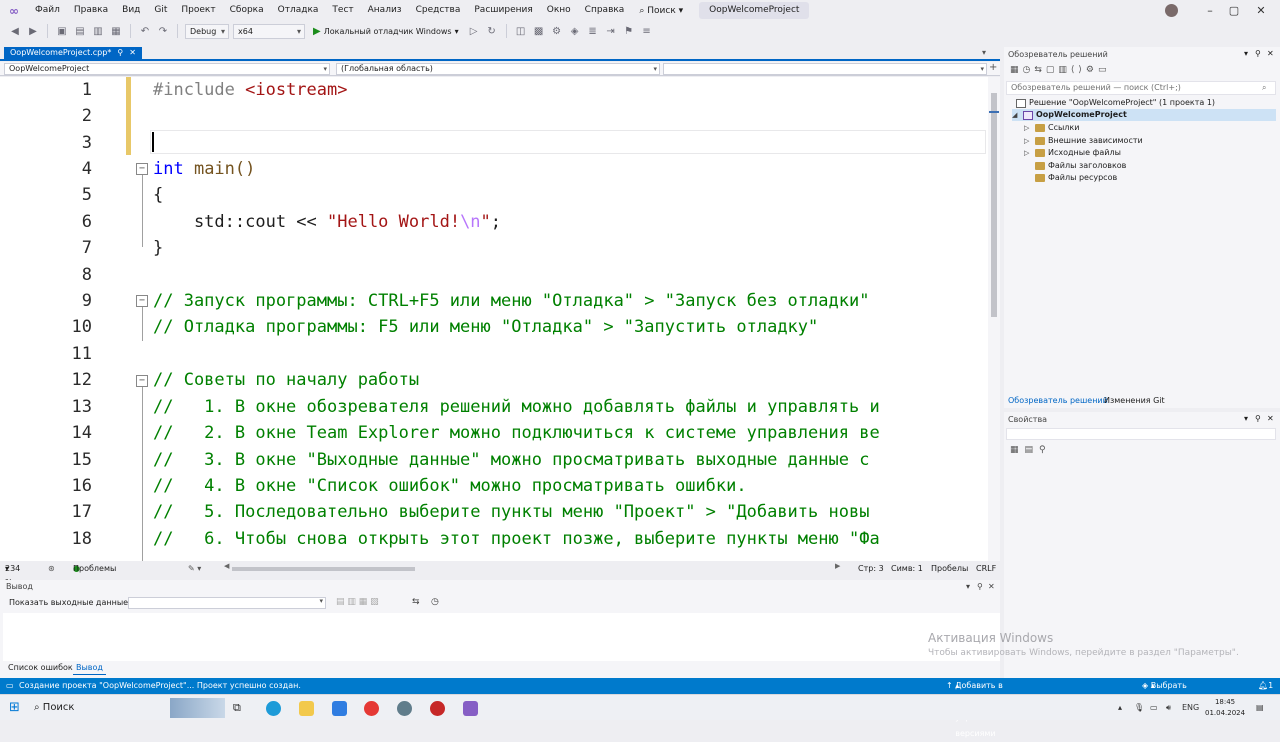 This screenshot has width=1280, height=742. I want to click on tab-error-list: Список ошибок, so click(40, 668).